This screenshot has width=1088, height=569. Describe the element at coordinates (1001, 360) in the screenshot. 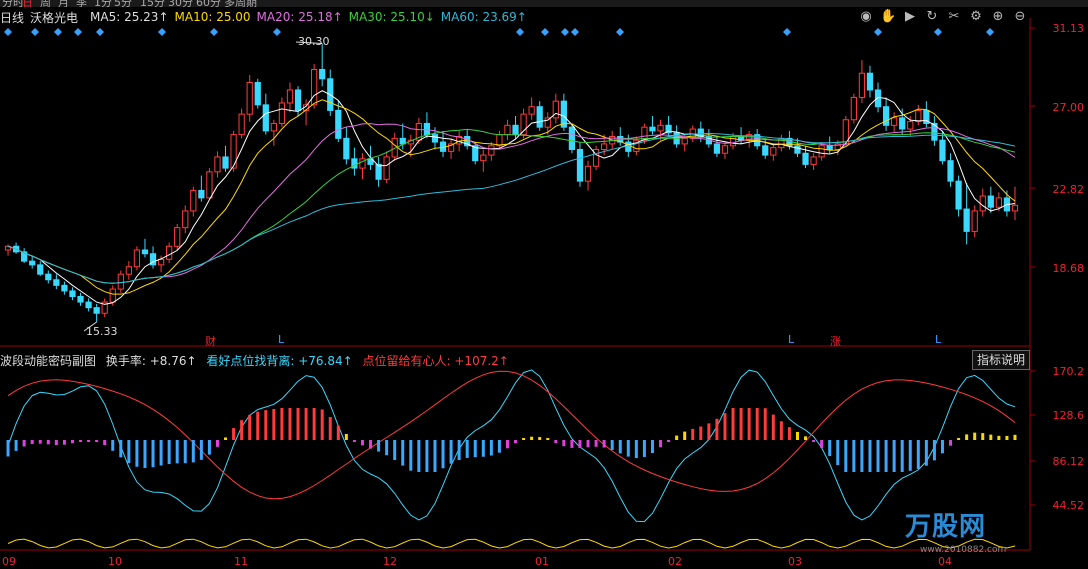

I see `indicator-help-button: 指标说明` at that location.